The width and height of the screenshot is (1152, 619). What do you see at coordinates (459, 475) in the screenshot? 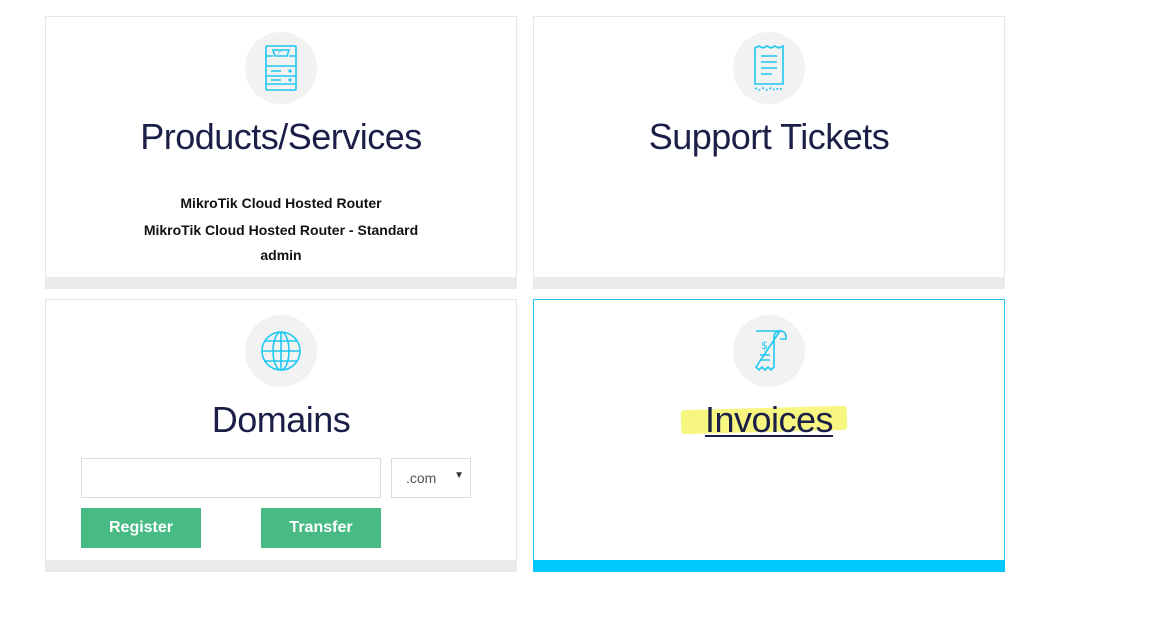
I see `dropdown-arrow-icon: ▼` at bounding box center [459, 475].